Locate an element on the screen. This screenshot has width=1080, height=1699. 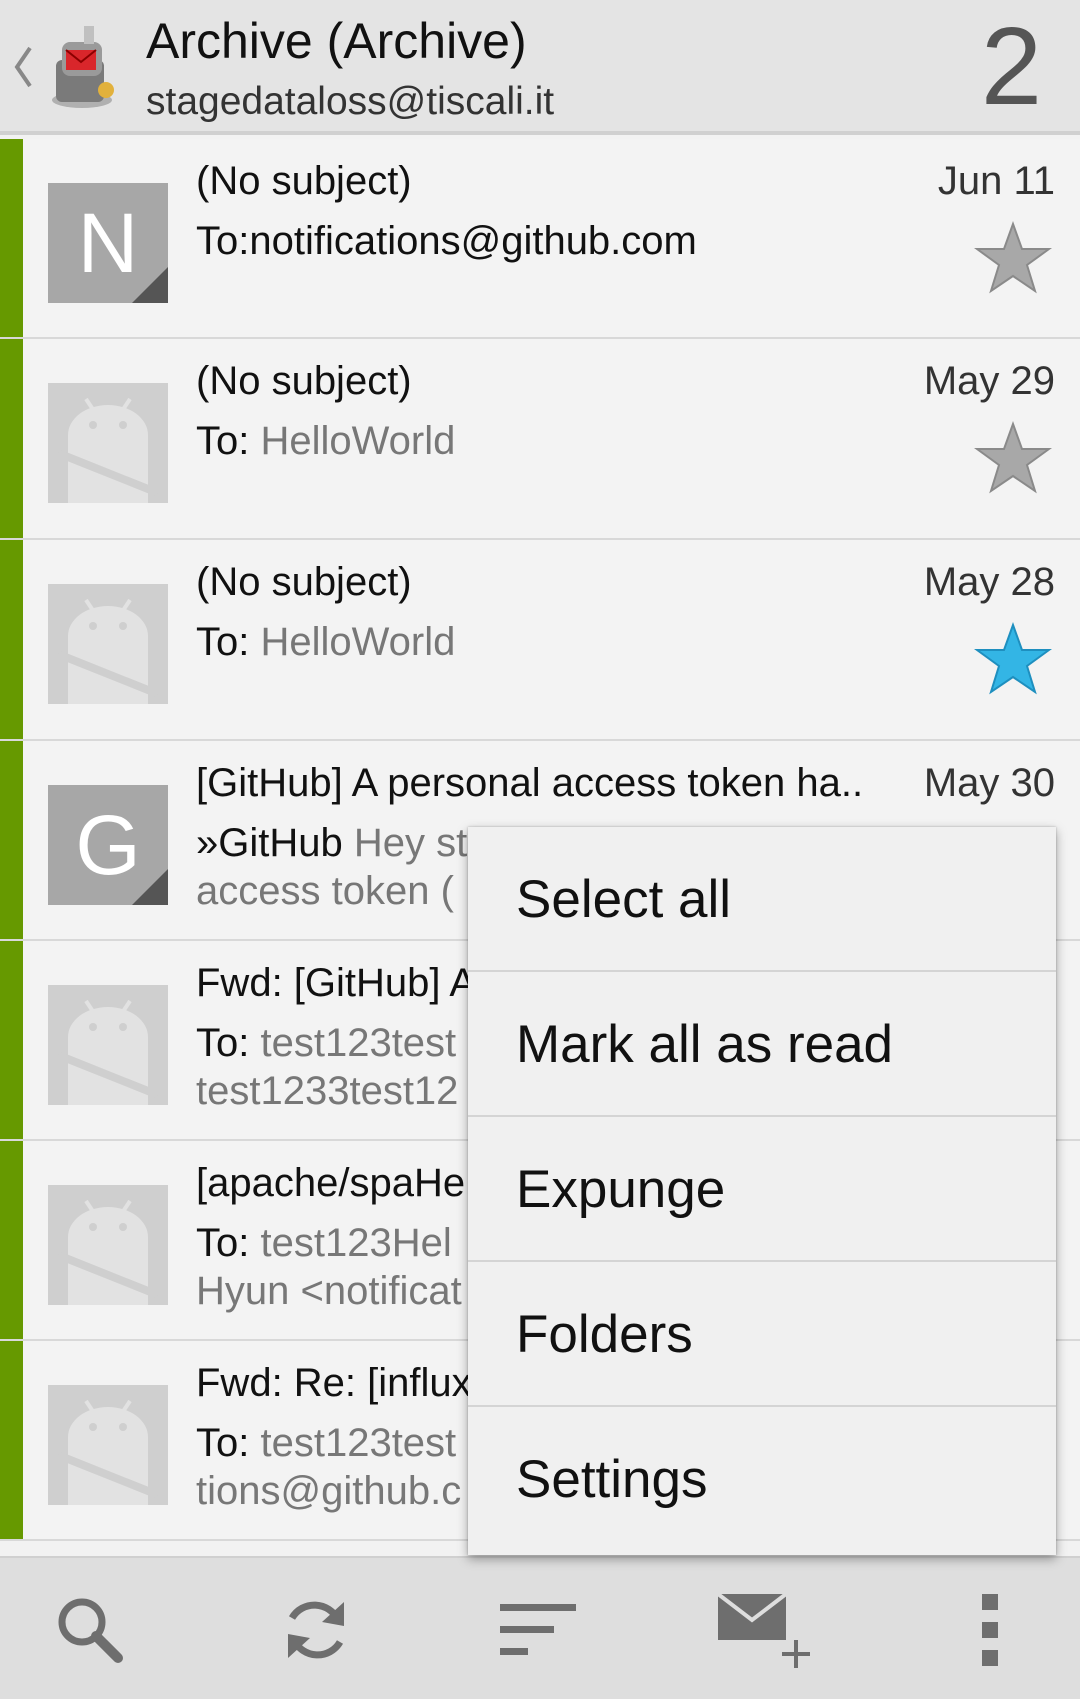
message-date: May 28 is located at coordinates (989, 582).